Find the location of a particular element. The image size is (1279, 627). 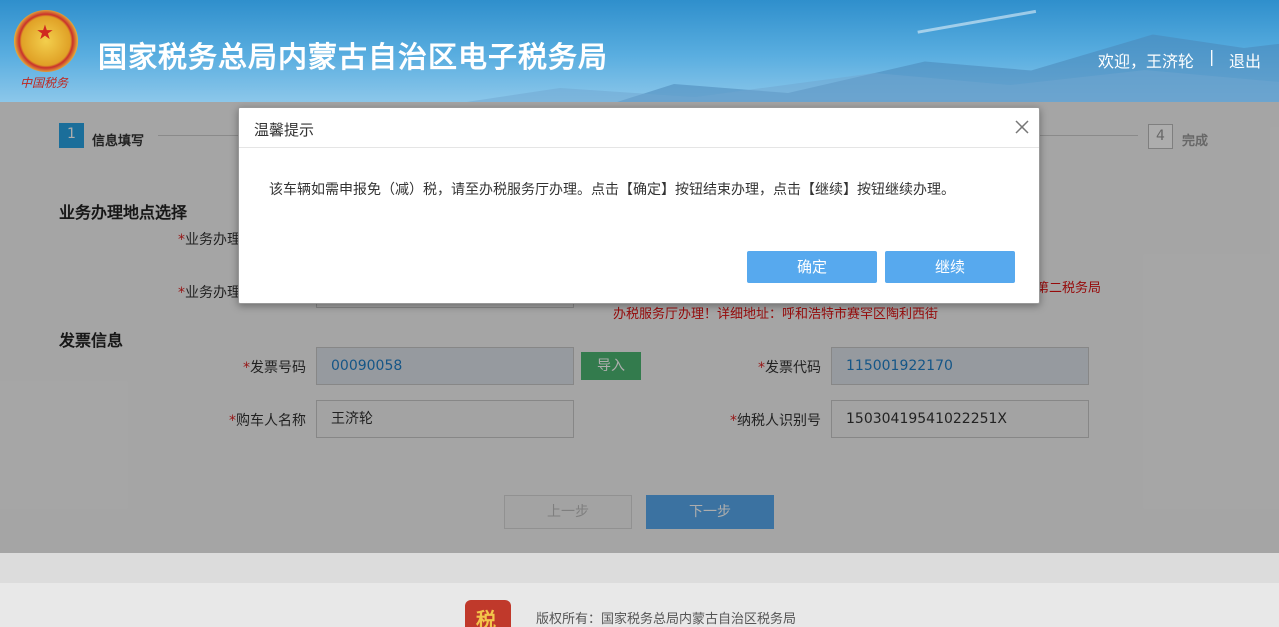

dialog-header: 温馨提示 is located at coordinates (639, 128).